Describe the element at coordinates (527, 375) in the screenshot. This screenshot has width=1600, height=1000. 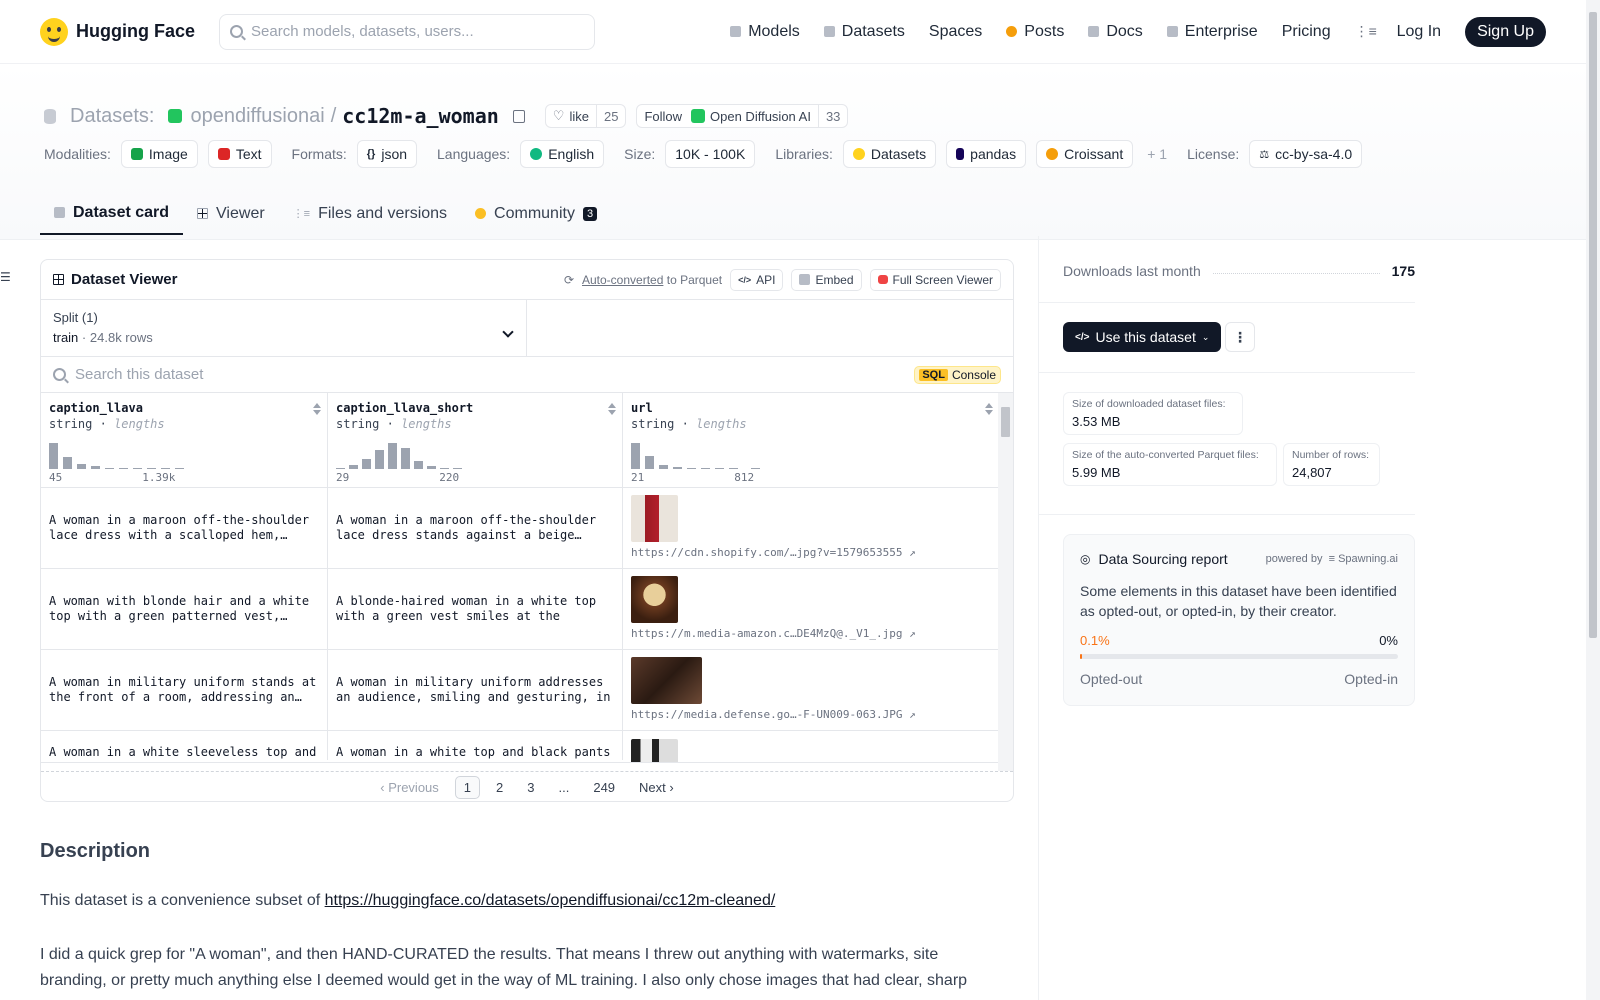
I see `dataset-search-input: Search this dataset SQL Console` at that location.